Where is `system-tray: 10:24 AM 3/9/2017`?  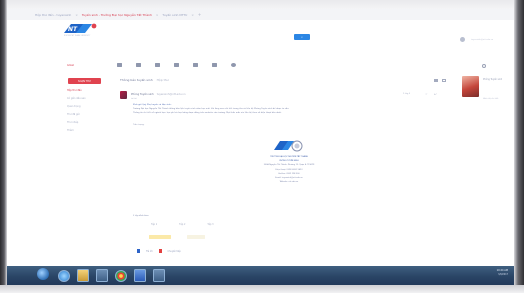
system-tray: 10:24 AM 3/9/2017 is located at coordinates (502, 272).